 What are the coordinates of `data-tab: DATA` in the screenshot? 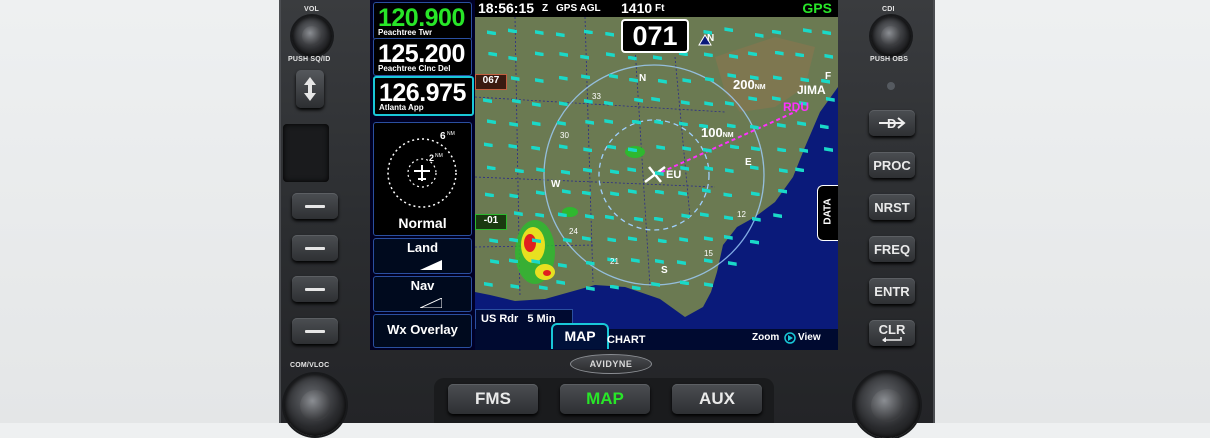 It's located at (827, 213).